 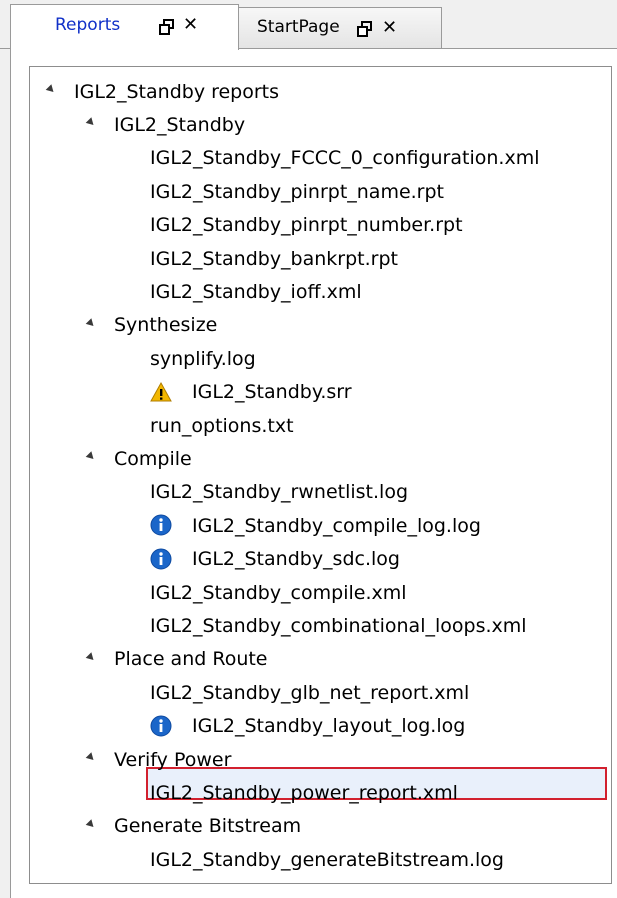 What do you see at coordinates (153, 458) in the screenshot?
I see `tree-label: Compile` at bounding box center [153, 458].